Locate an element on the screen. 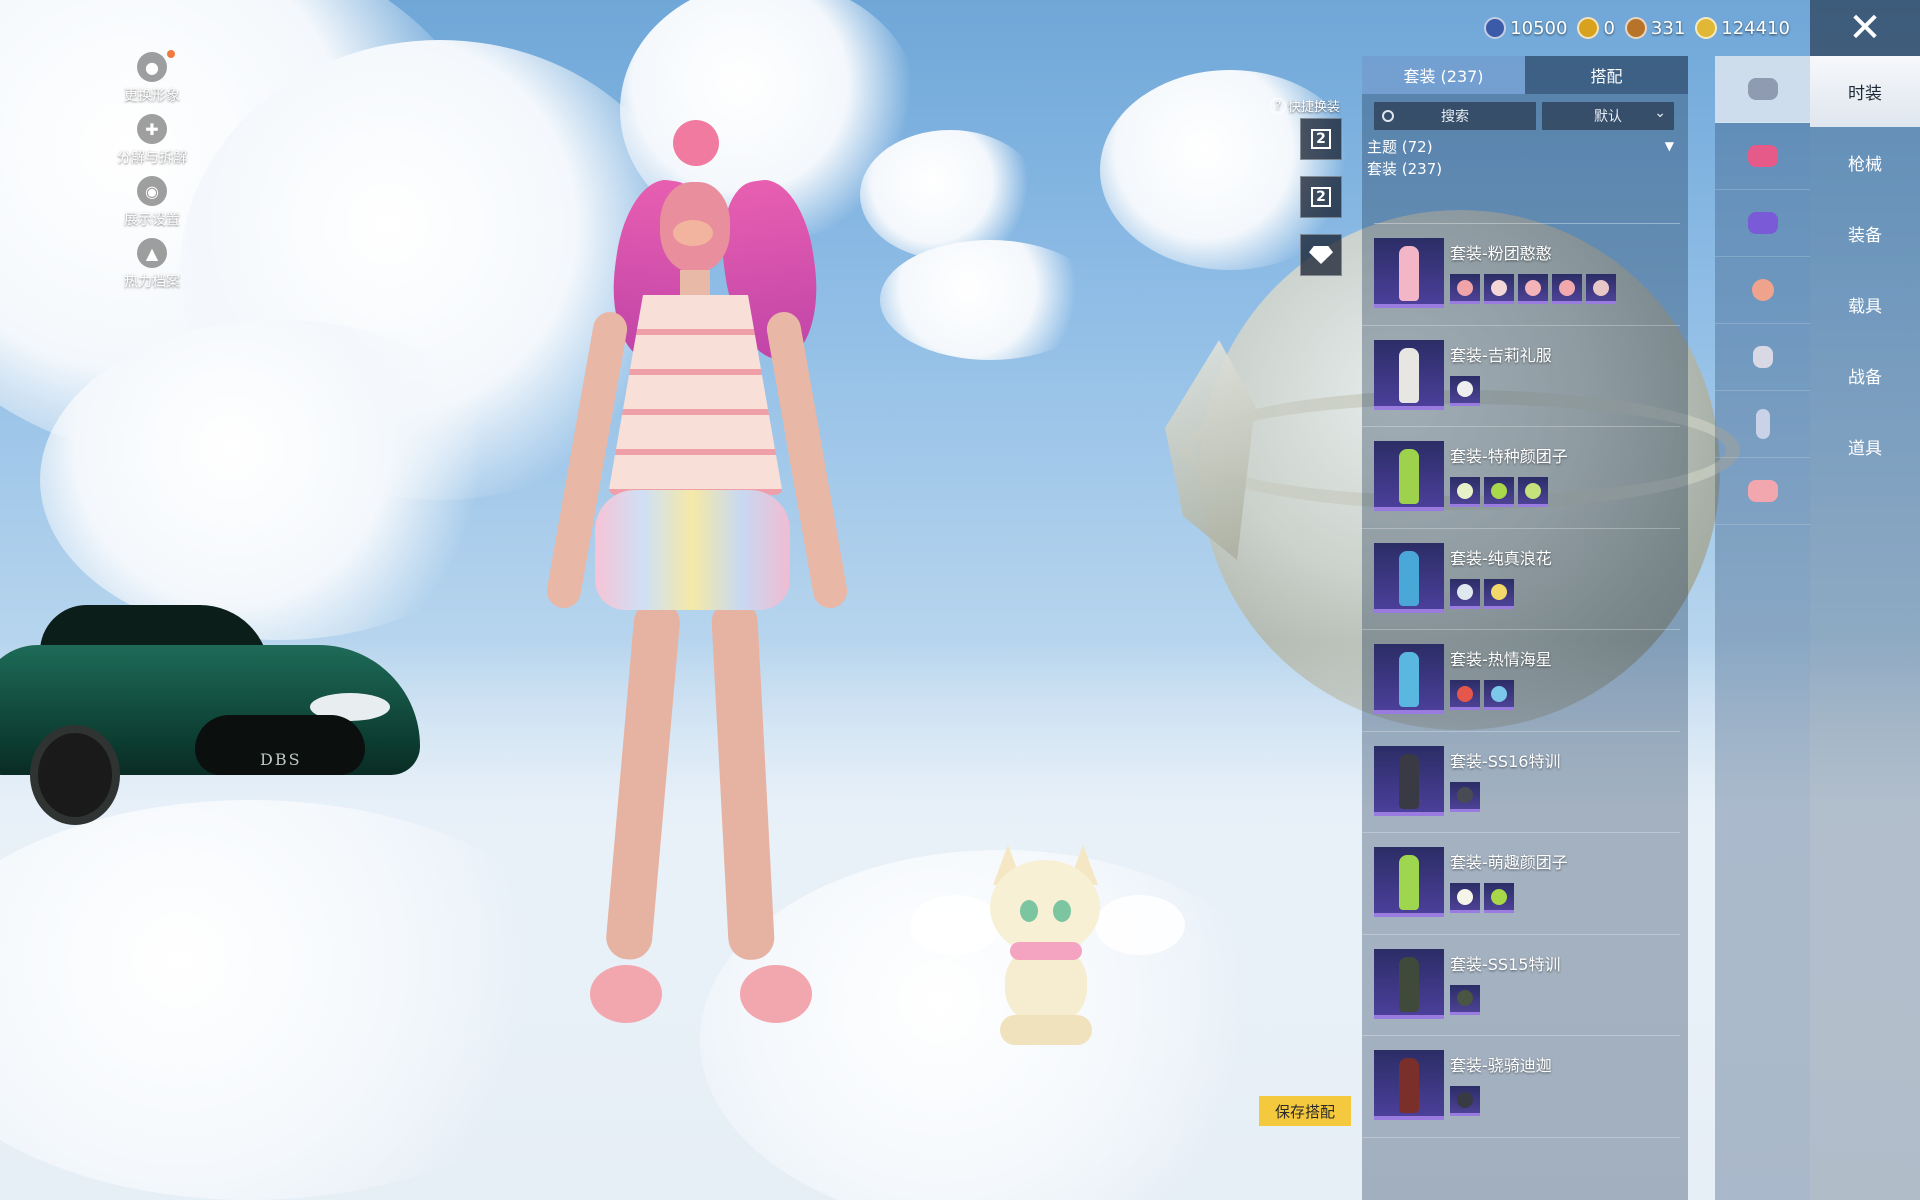 The image size is (1920, 1200). outfit-list-item: 套装-吉莉礼服 is located at coordinates (1521, 376).